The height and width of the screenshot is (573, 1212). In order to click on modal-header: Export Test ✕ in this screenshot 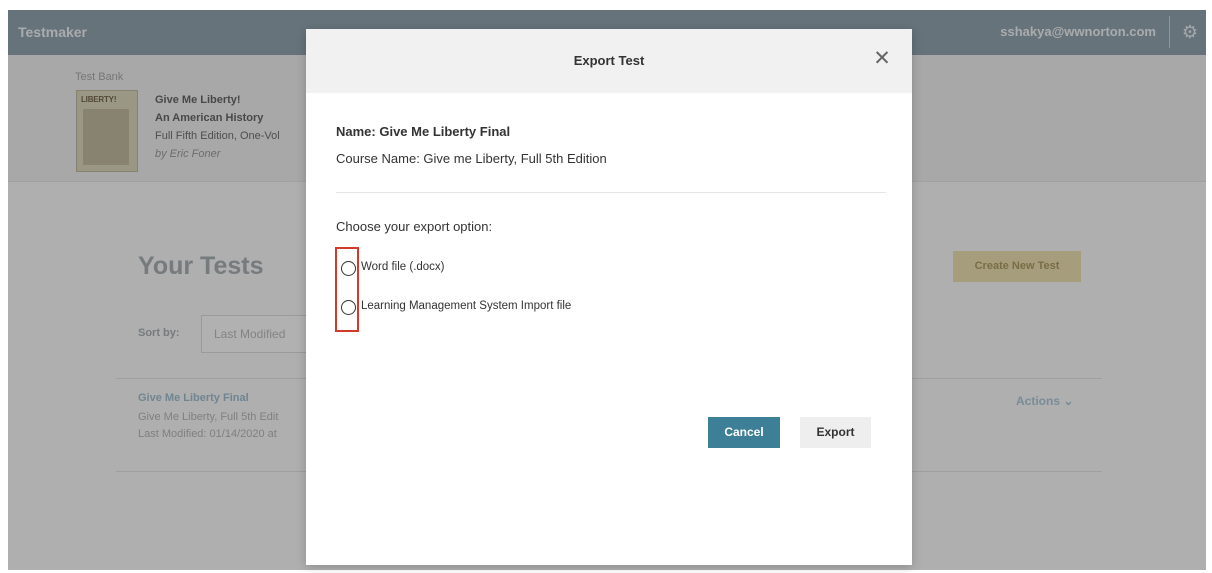, I will do `click(609, 61)`.